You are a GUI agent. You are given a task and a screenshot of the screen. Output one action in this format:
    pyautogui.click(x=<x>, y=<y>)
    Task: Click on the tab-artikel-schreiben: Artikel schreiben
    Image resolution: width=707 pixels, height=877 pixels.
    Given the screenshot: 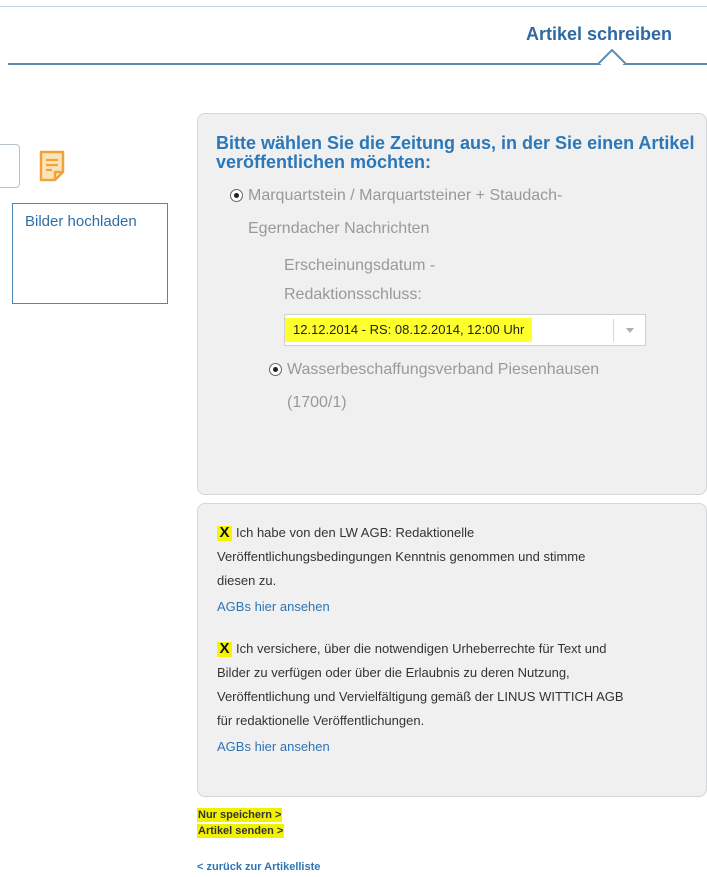 What is the action you would take?
    pyautogui.click(x=599, y=34)
    